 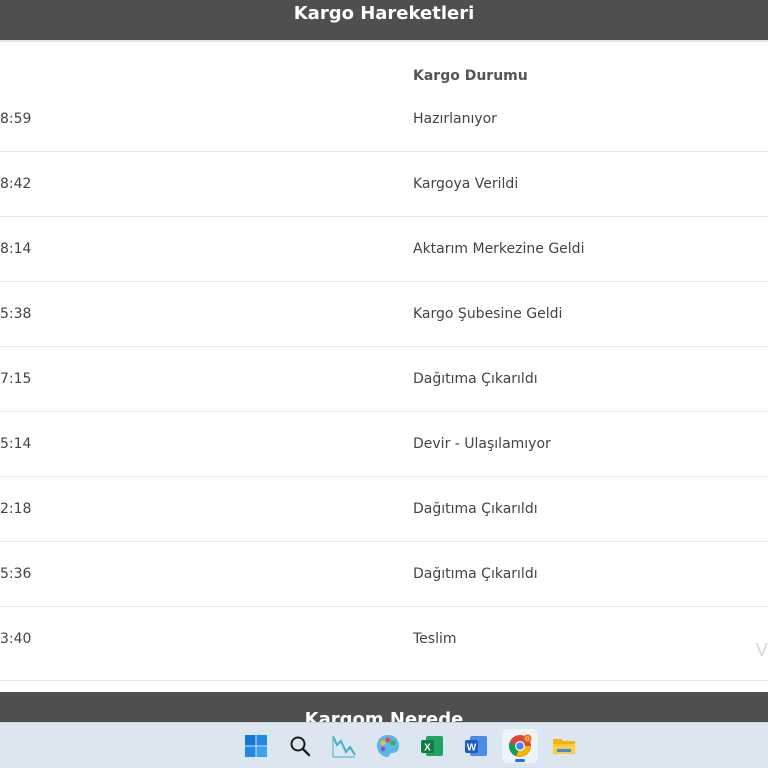 I want to click on row-status: Kargo Şubesine Geldi, so click(x=488, y=314).